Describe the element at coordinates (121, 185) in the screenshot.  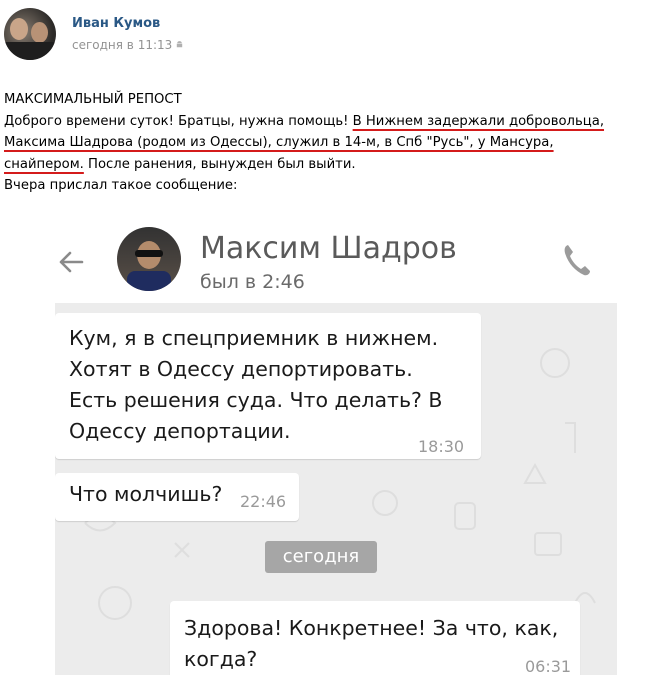
I see `post-line: Вчера прислал такое сообщение:` at that location.